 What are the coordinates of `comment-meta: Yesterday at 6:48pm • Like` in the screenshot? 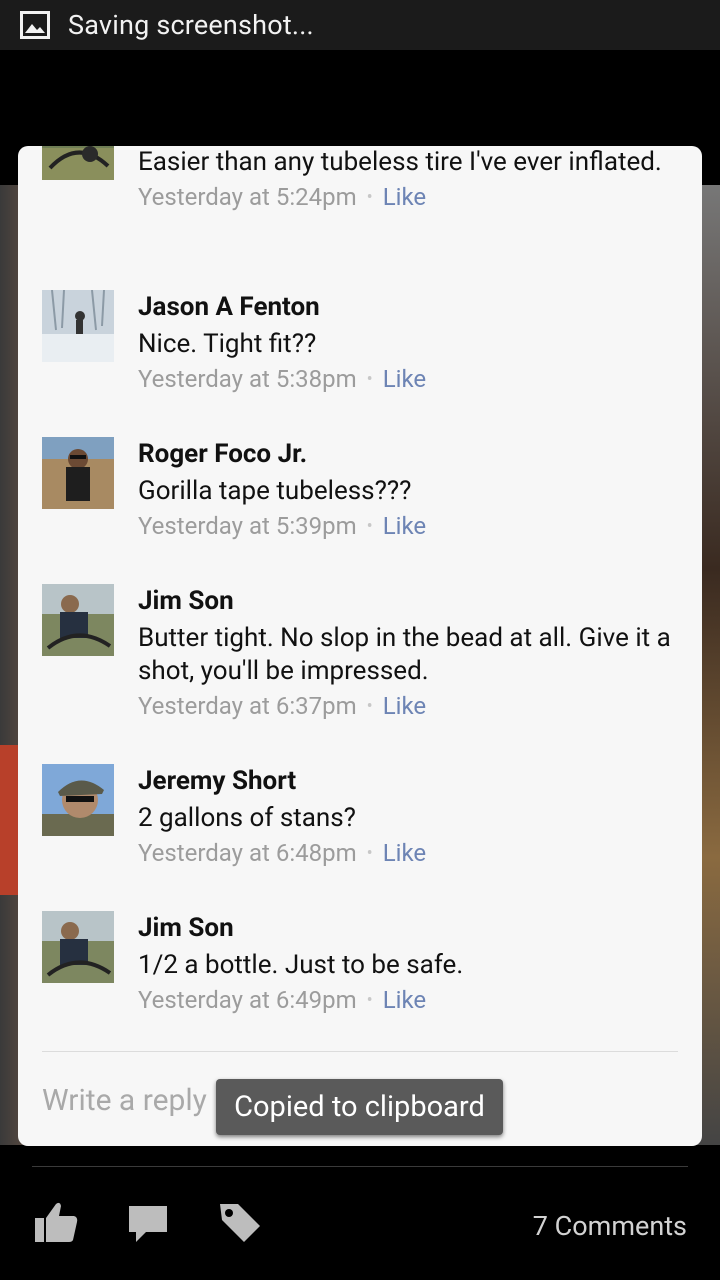 It's located at (408, 853).